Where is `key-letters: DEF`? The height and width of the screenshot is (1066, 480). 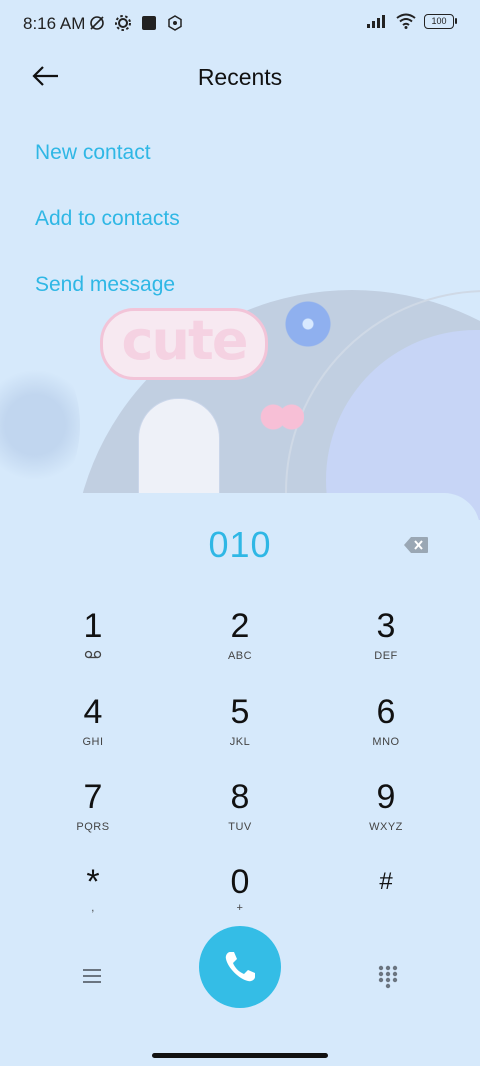 key-letters: DEF is located at coordinates (386, 656).